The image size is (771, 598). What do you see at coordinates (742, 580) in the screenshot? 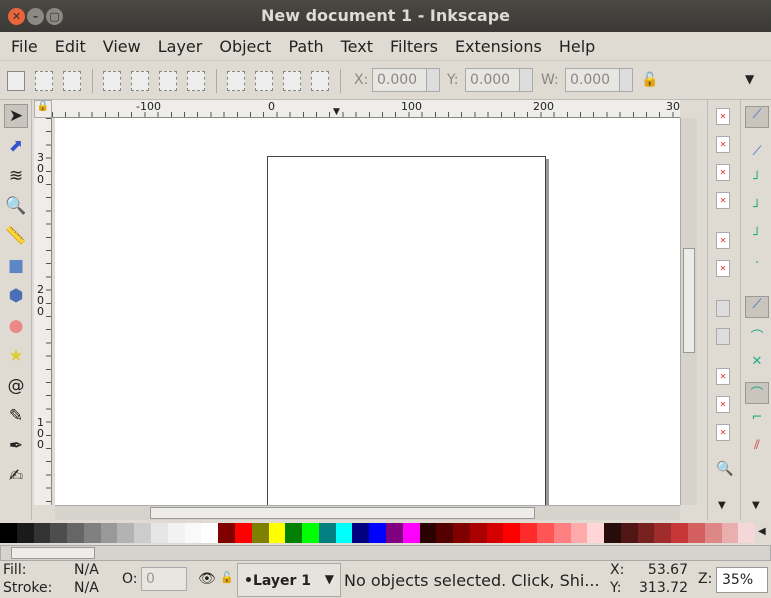
I see `zoom-input: 35%` at bounding box center [742, 580].